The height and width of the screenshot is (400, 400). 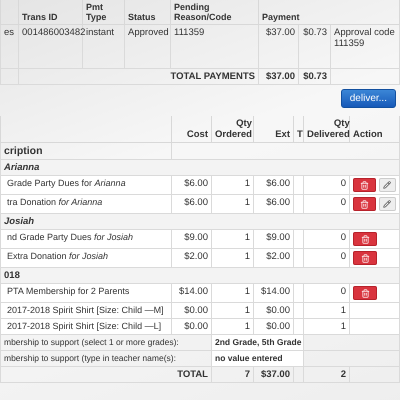 What do you see at coordinates (328, 129) in the screenshot?
I see `column-header: Qty Delivered` at bounding box center [328, 129].